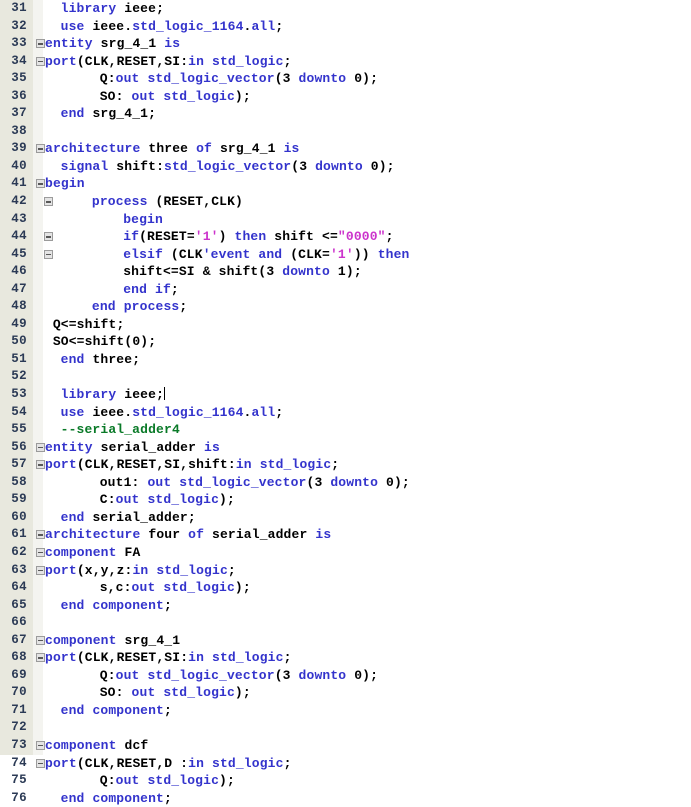  I want to click on code-line: 76 end component;, so click(345, 798).